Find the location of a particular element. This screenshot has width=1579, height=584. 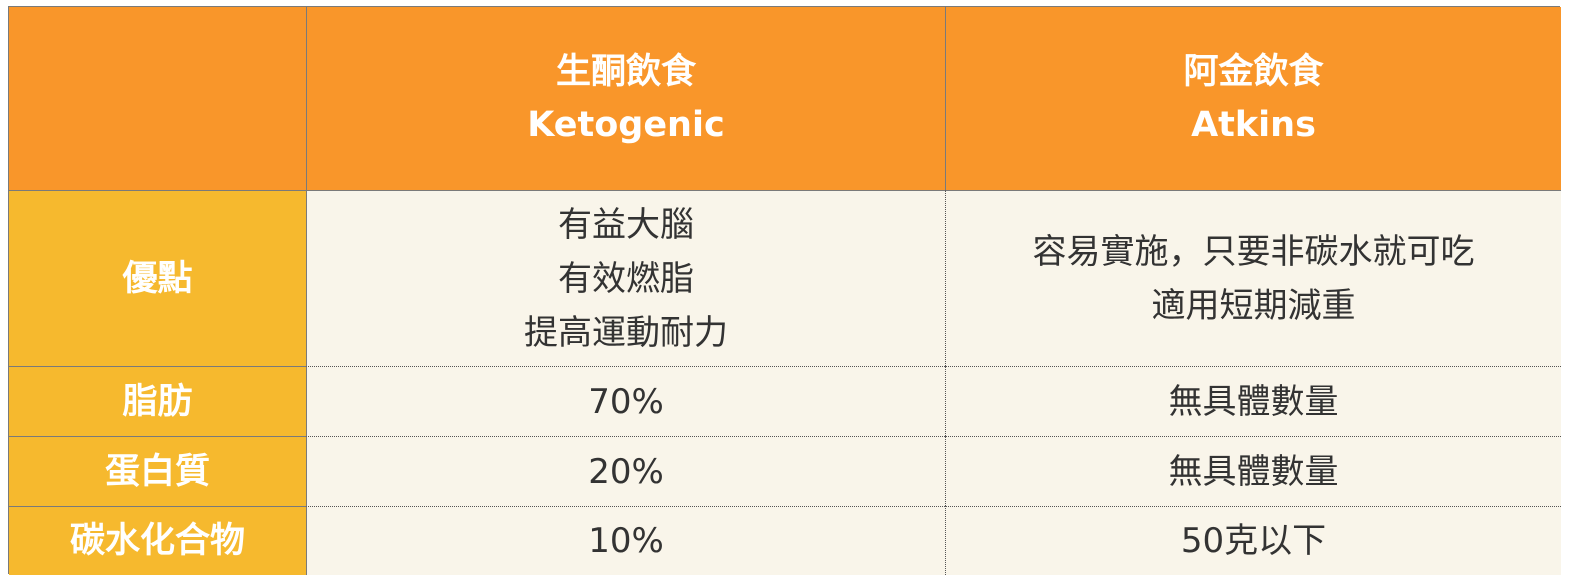

row-label-protein: 蛋白質 is located at coordinates (157, 471).